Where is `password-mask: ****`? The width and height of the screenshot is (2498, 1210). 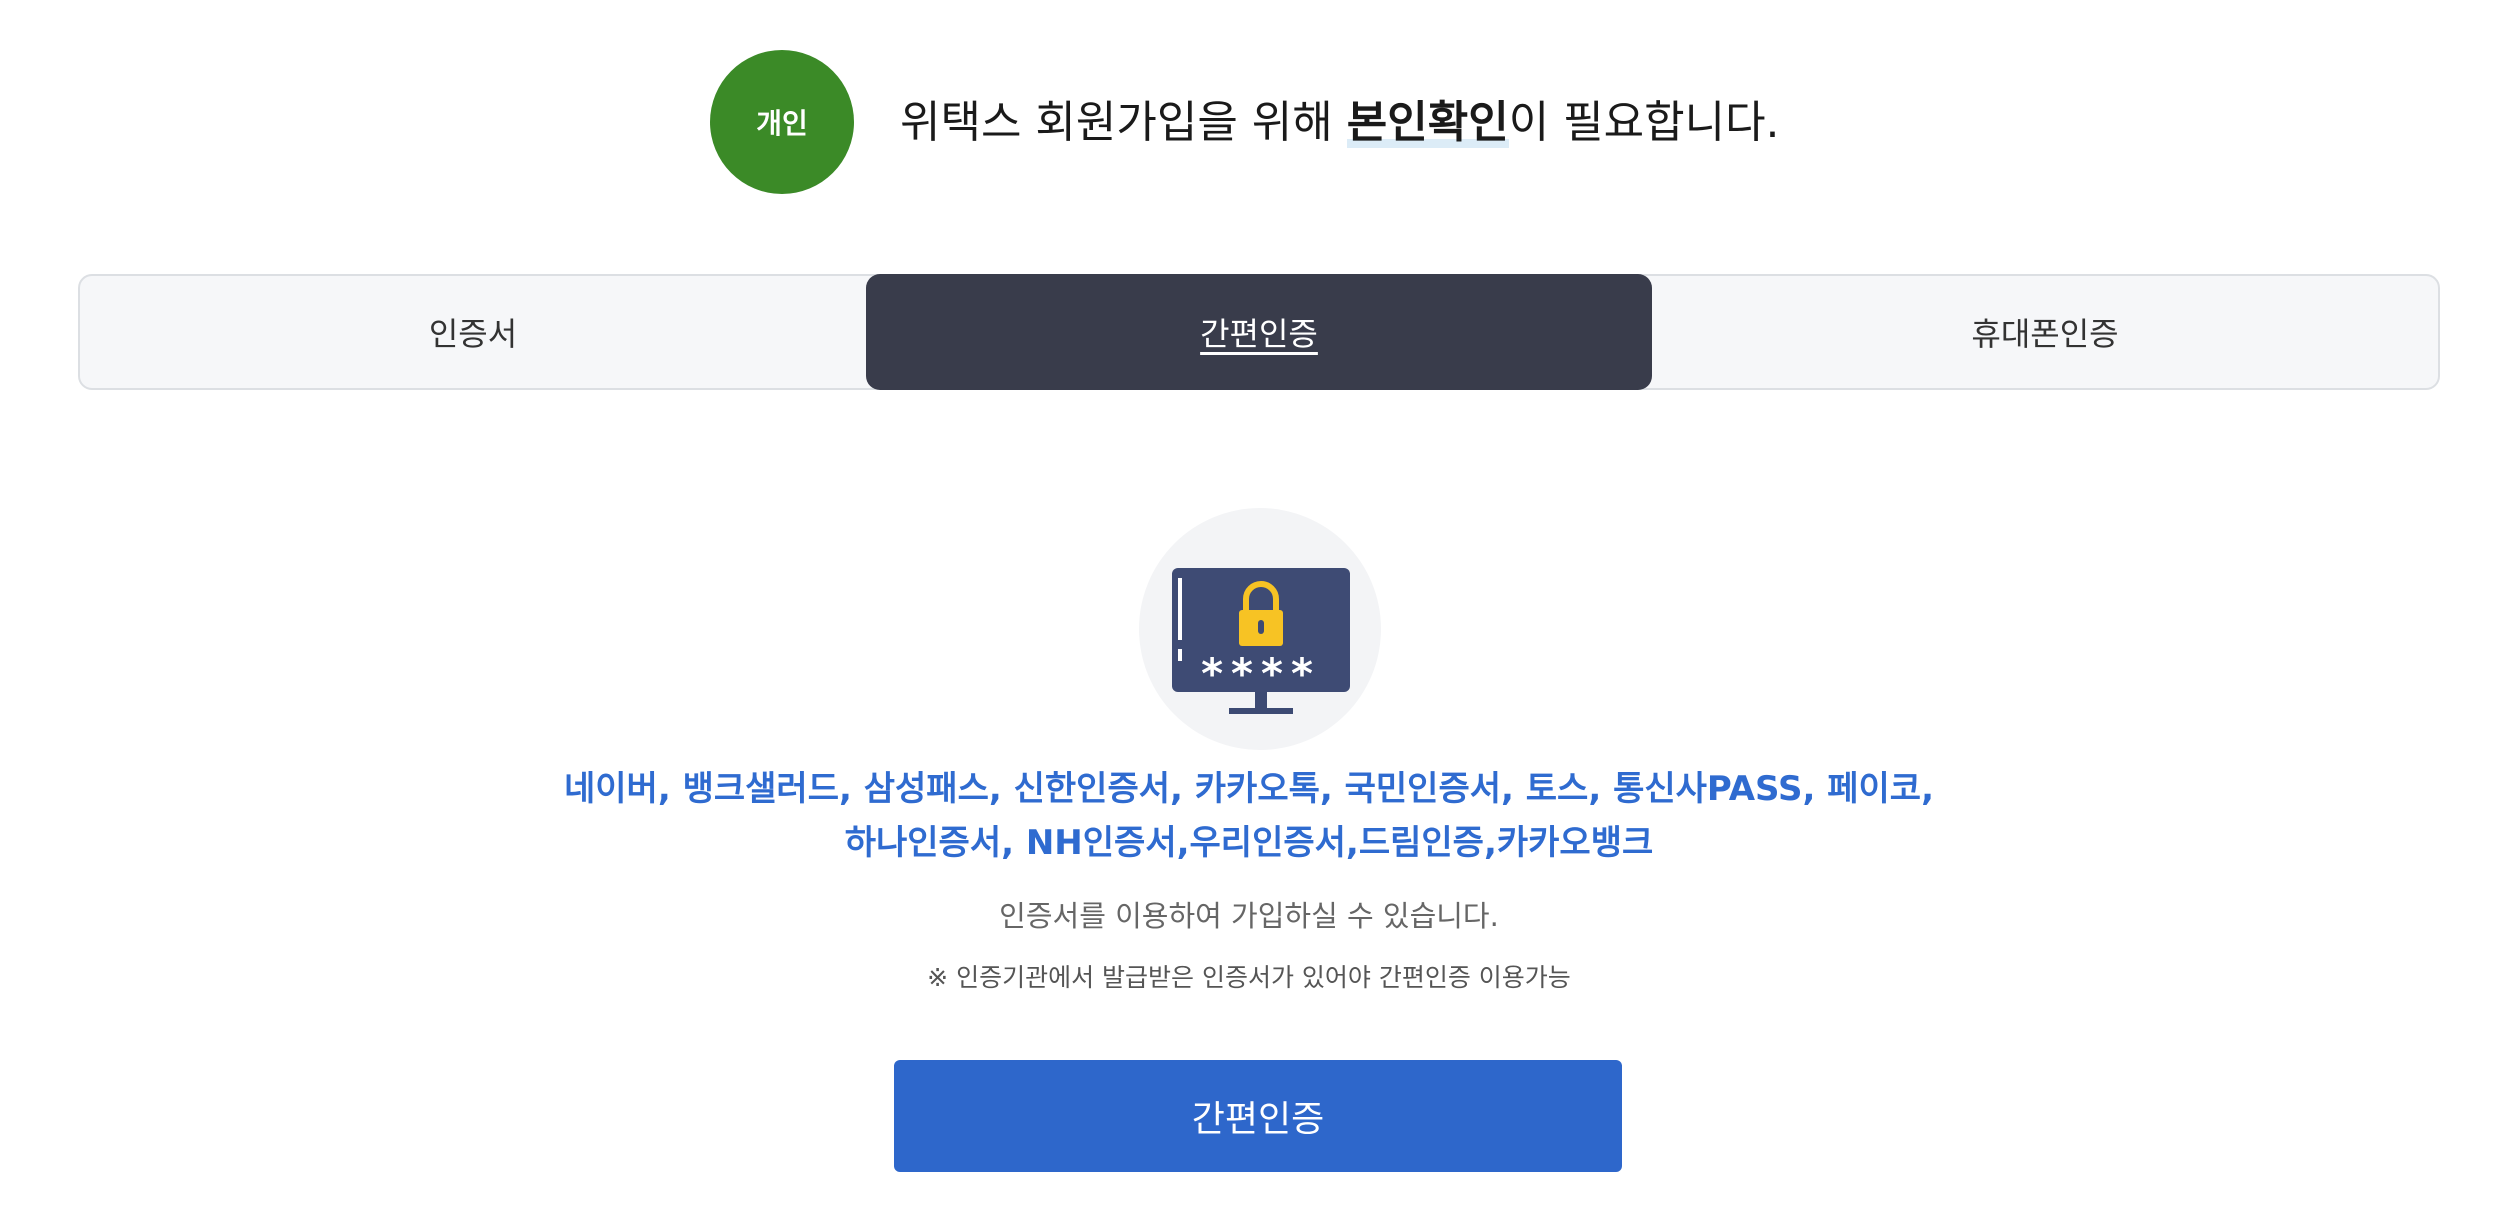
password-mask: **** is located at coordinates (1261, 673).